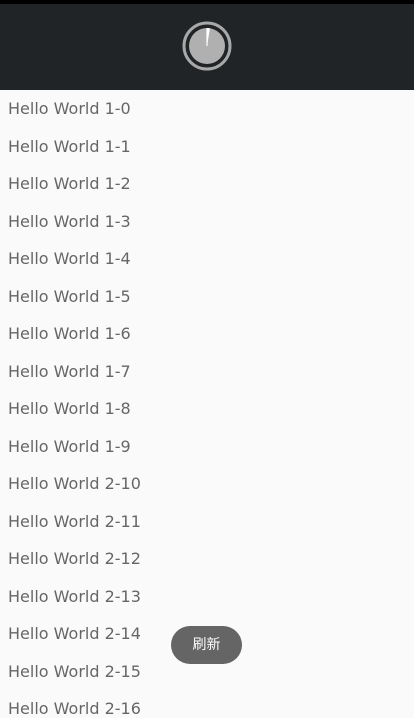  I want to click on list-item: Hello World 1-6, so click(207, 334).